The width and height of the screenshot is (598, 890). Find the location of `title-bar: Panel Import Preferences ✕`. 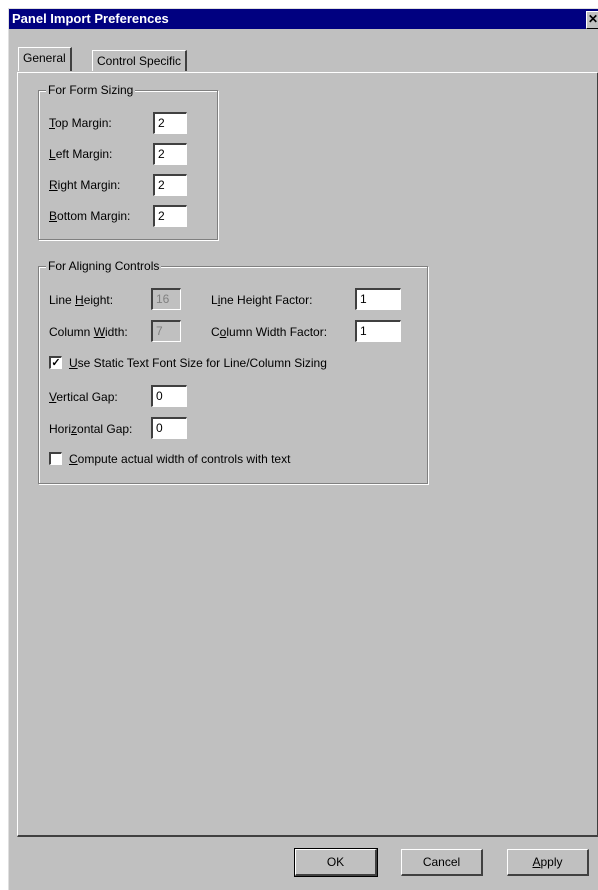

title-bar: Panel Import Preferences ✕ is located at coordinates (303, 19).